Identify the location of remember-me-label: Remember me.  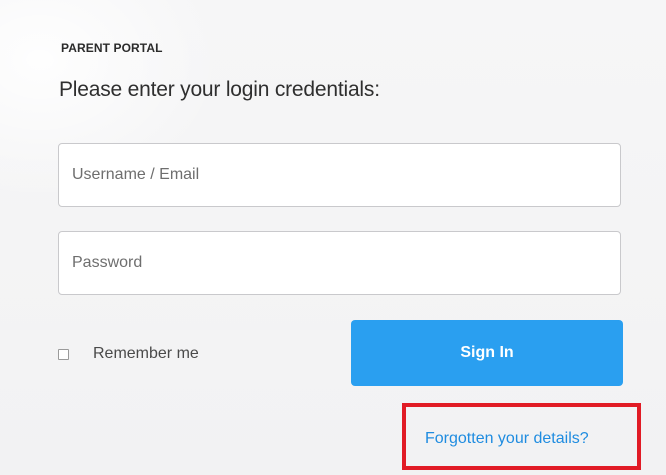
(146, 353).